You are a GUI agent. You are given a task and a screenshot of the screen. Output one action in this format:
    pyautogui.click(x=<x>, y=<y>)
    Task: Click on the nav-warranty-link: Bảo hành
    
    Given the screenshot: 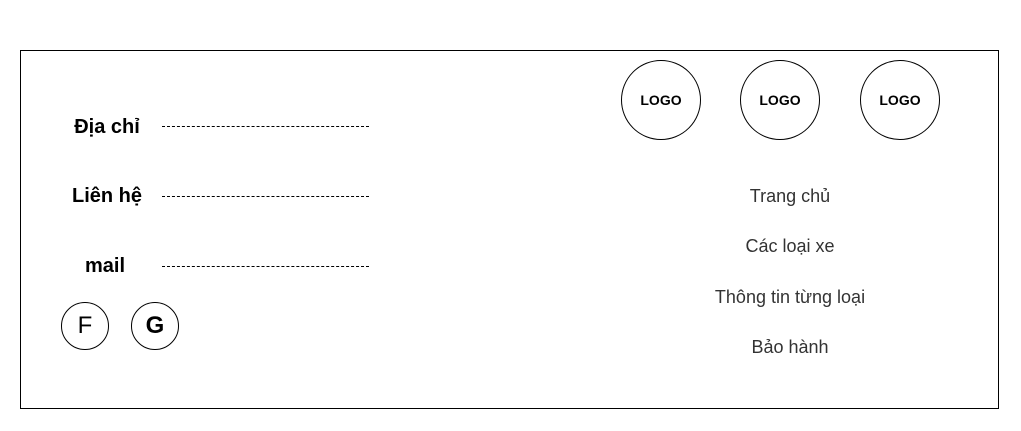 What is the action you would take?
    pyautogui.click(x=790, y=347)
    